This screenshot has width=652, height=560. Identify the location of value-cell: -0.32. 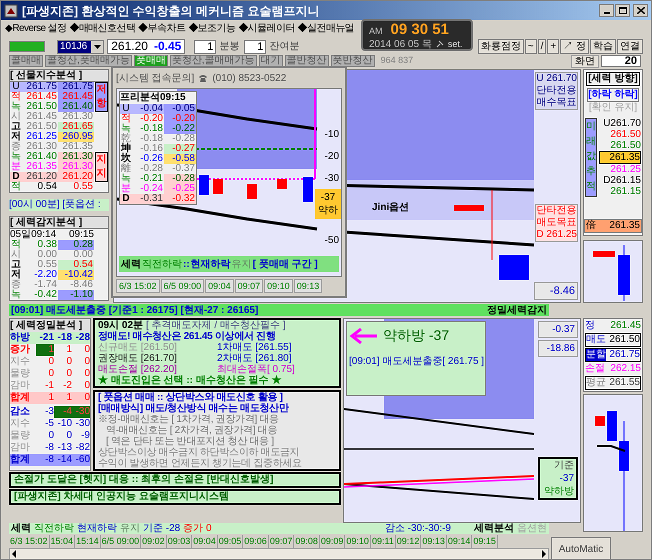
(180, 199).